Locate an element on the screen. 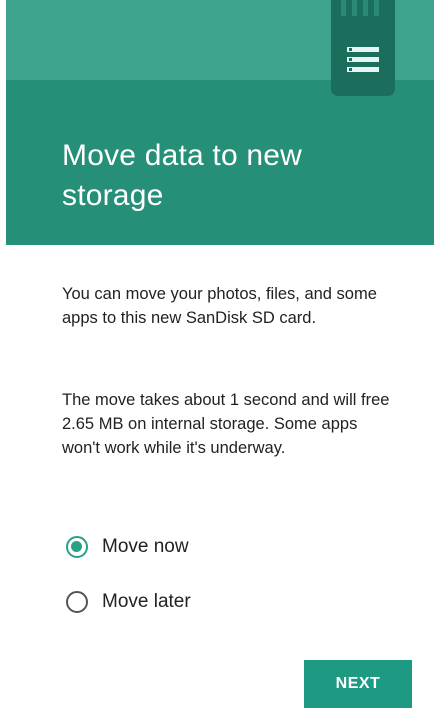 The height and width of the screenshot is (709, 434). move-later-label: Move later is located at coordinates (146, 601).